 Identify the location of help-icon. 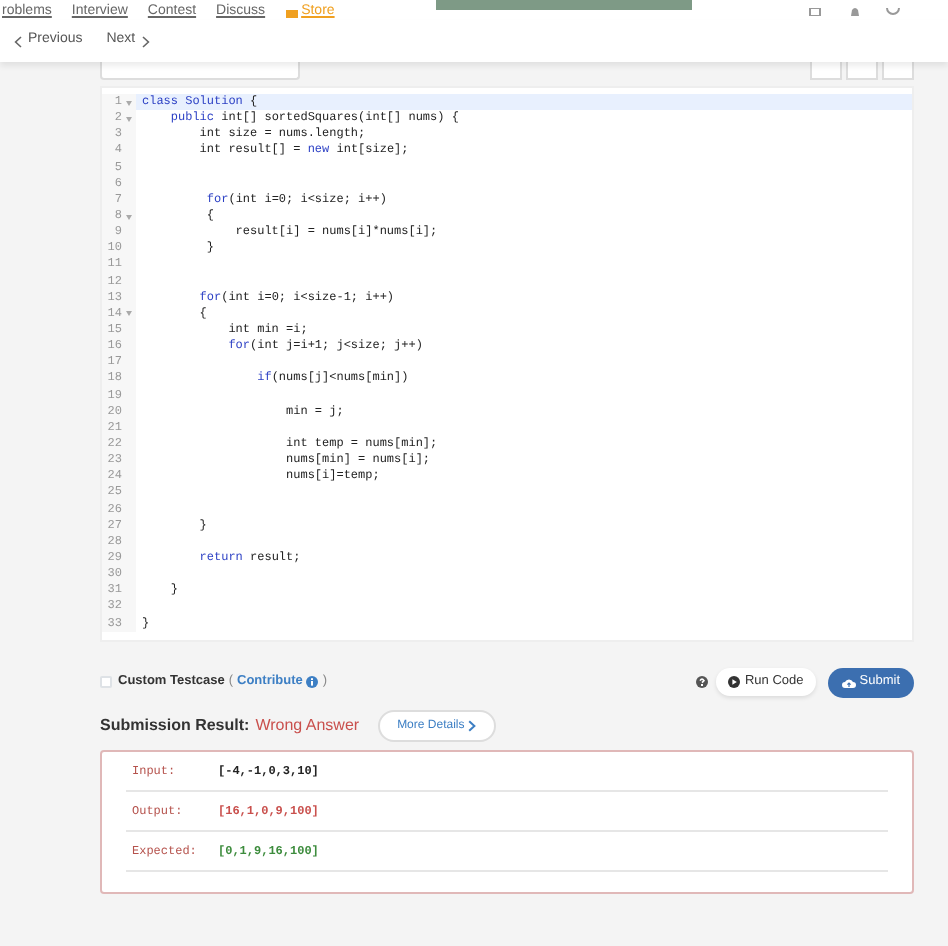
(702, 682).